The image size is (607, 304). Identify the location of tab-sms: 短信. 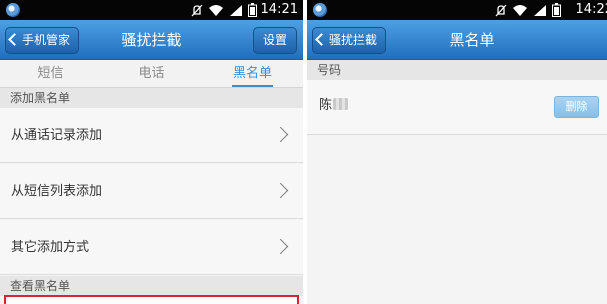
(50, 74).